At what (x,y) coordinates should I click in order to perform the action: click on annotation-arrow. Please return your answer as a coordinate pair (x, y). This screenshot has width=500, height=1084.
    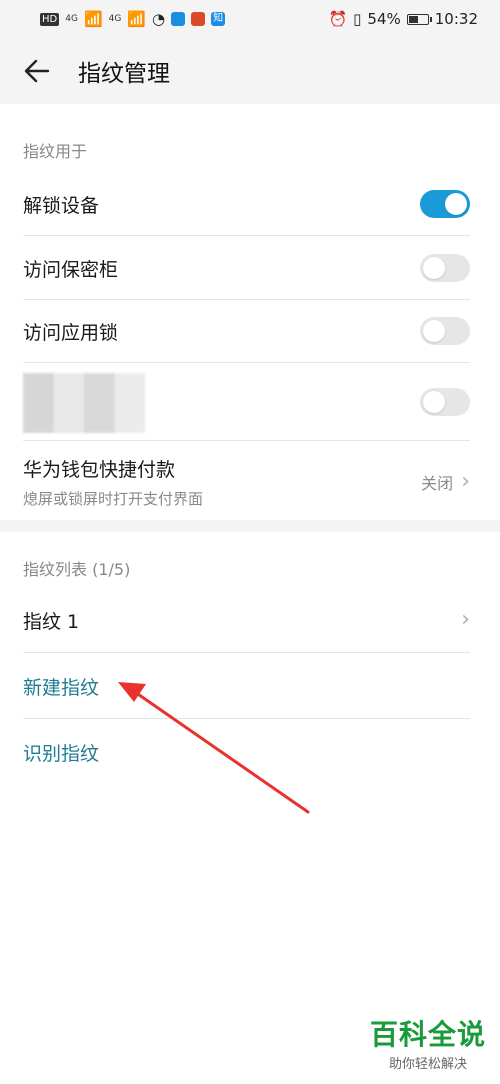
    Looking at the image, I should click on (214, 748).